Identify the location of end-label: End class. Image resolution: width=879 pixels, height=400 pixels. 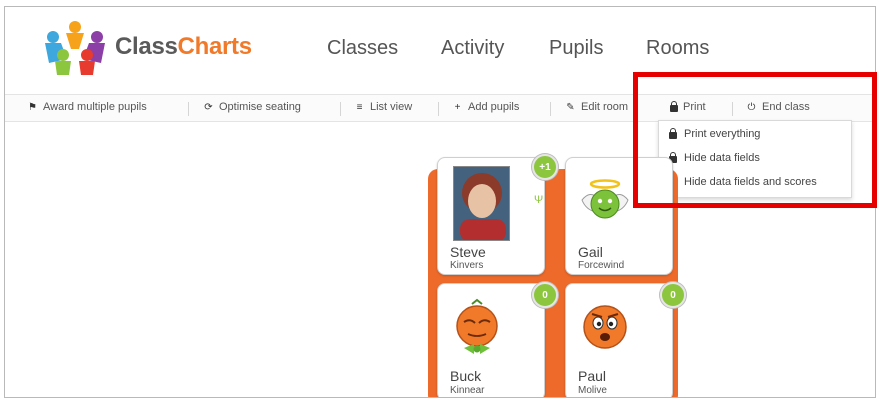
(786, 107).